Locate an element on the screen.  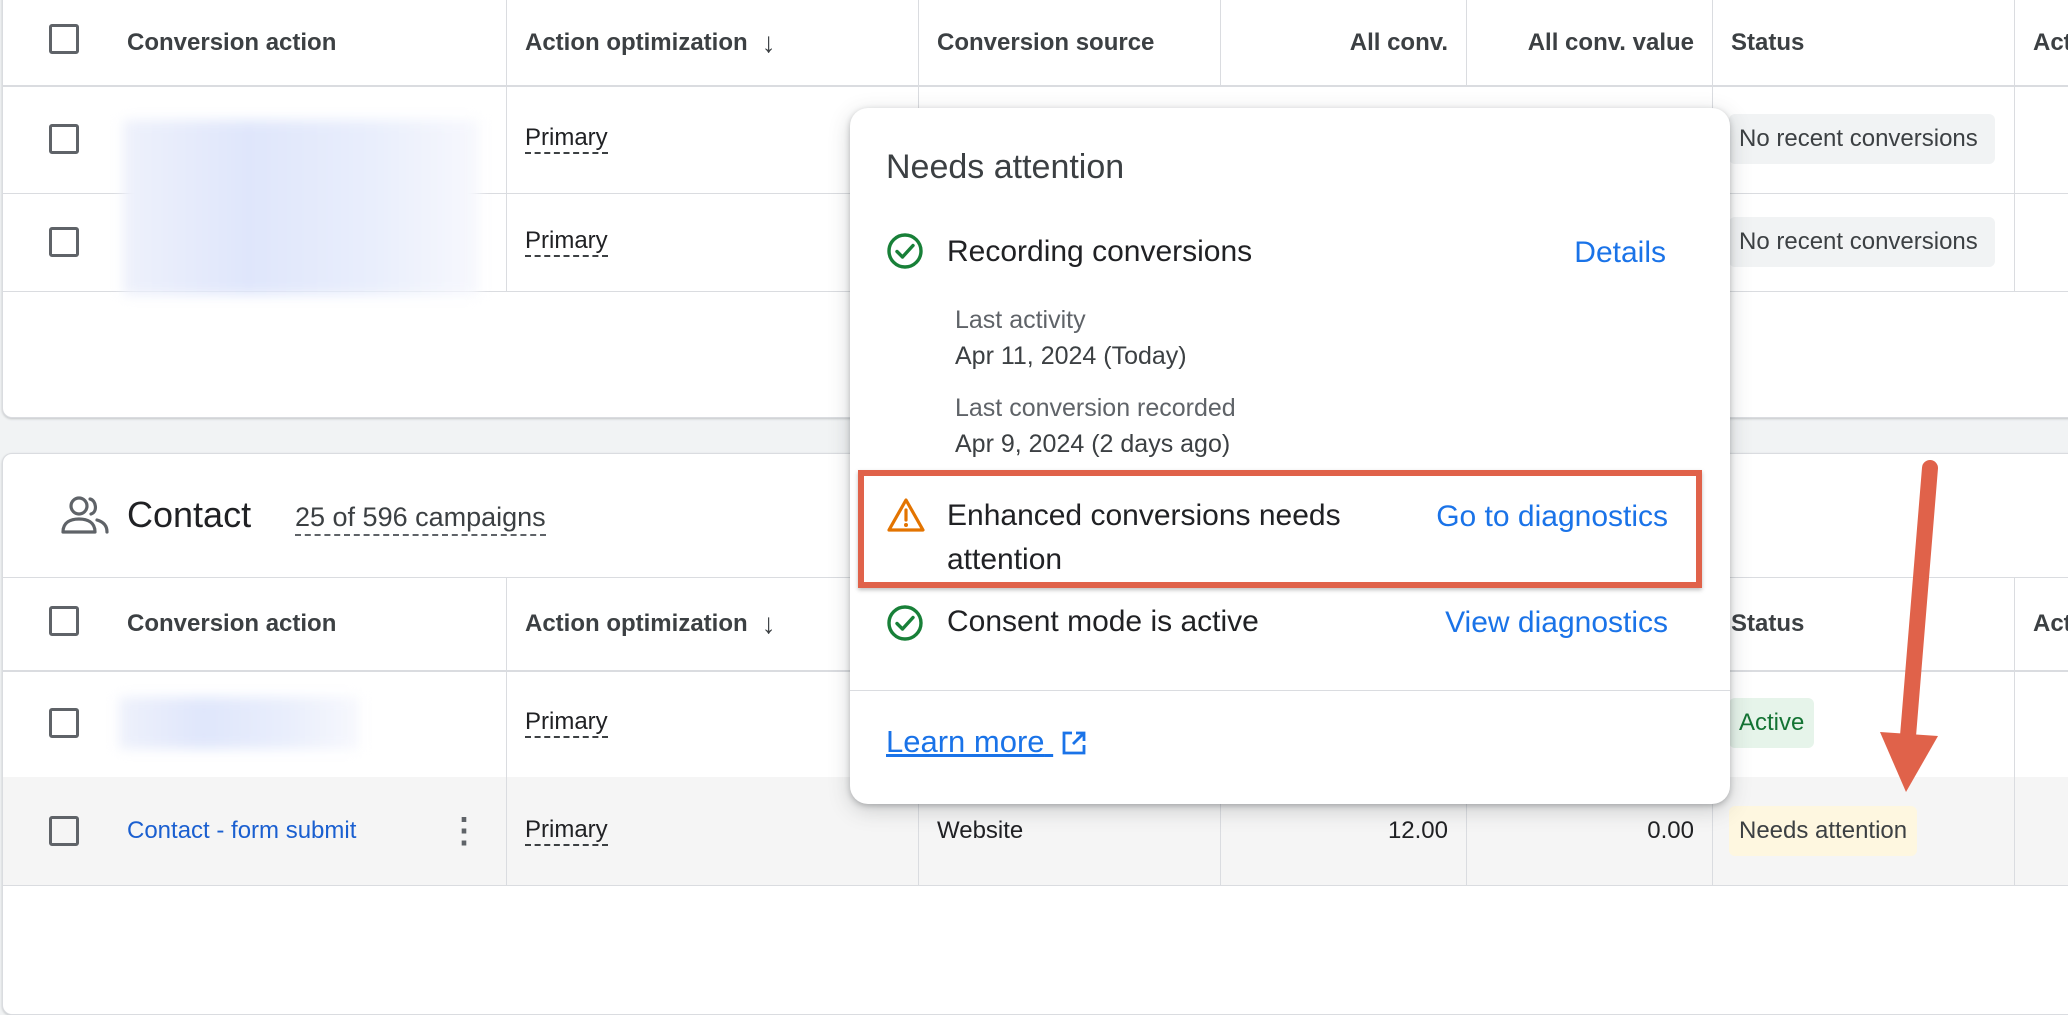
last-activity-label: Last activity is located at coordinates (1020, 320).